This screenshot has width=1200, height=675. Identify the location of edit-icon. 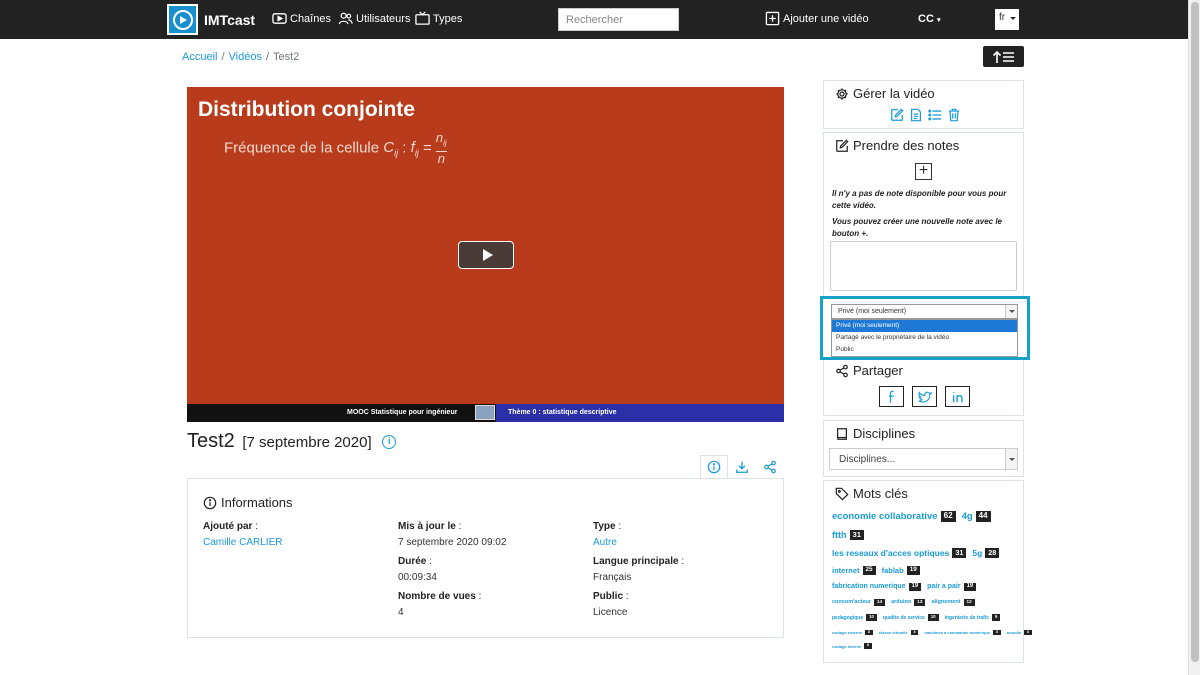
(897, 115).